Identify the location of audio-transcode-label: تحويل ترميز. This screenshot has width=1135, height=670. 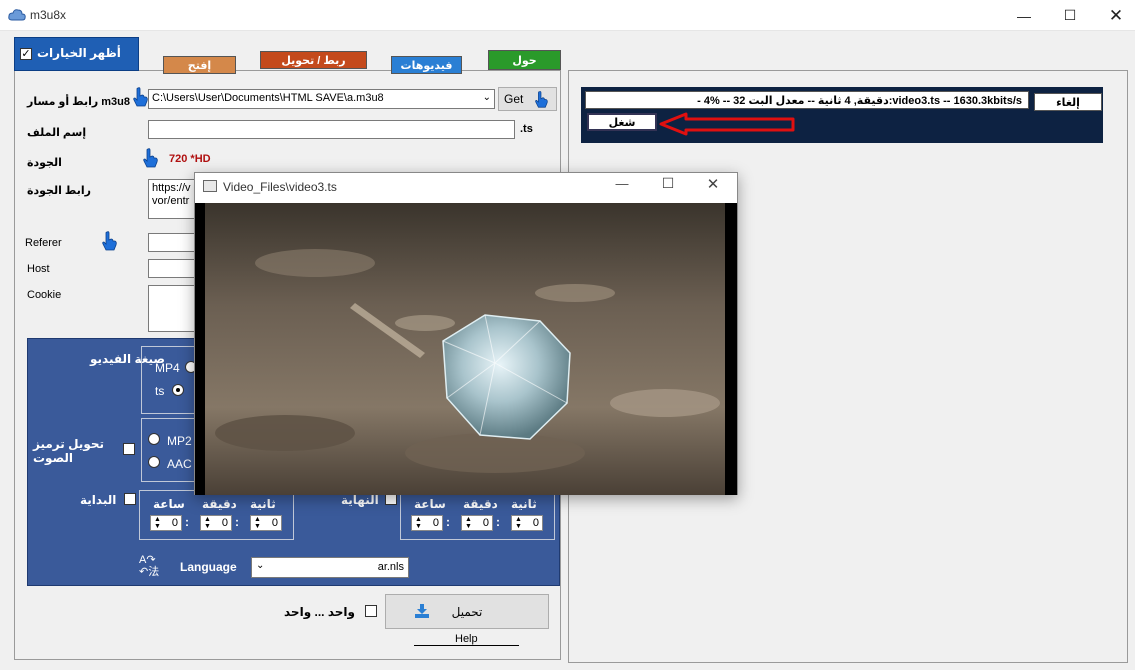
(68, 444).